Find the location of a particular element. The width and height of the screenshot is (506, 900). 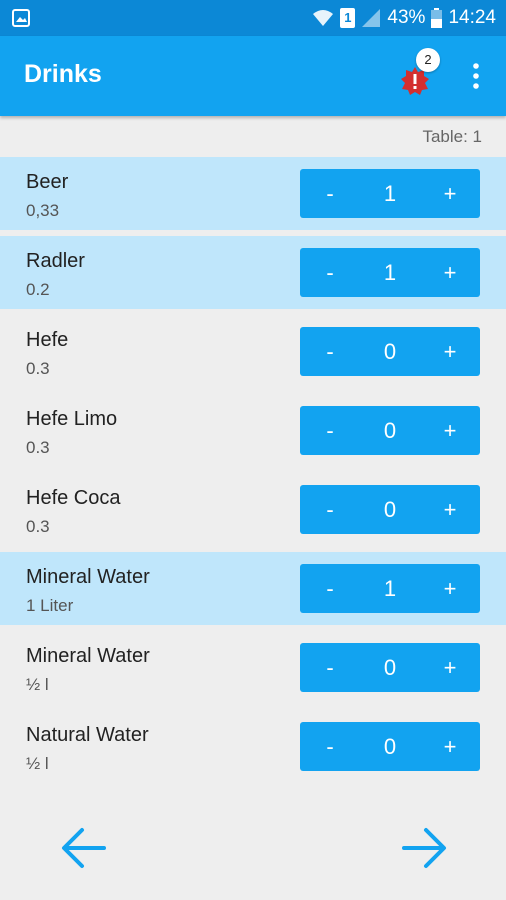

drink-row: Beer 0,33 - 1 + is located at coordinates (253, 193).